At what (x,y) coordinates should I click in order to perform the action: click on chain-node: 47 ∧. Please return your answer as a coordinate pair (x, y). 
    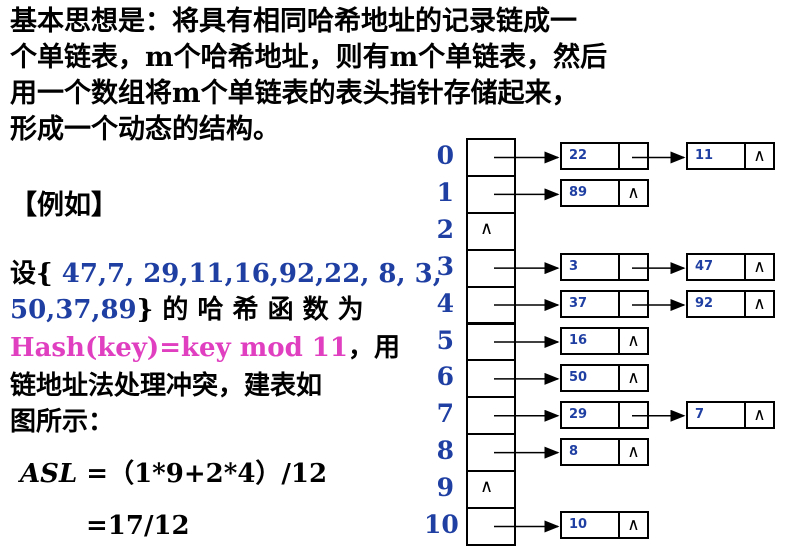
    Looking at the image, I should click on (730, 267).